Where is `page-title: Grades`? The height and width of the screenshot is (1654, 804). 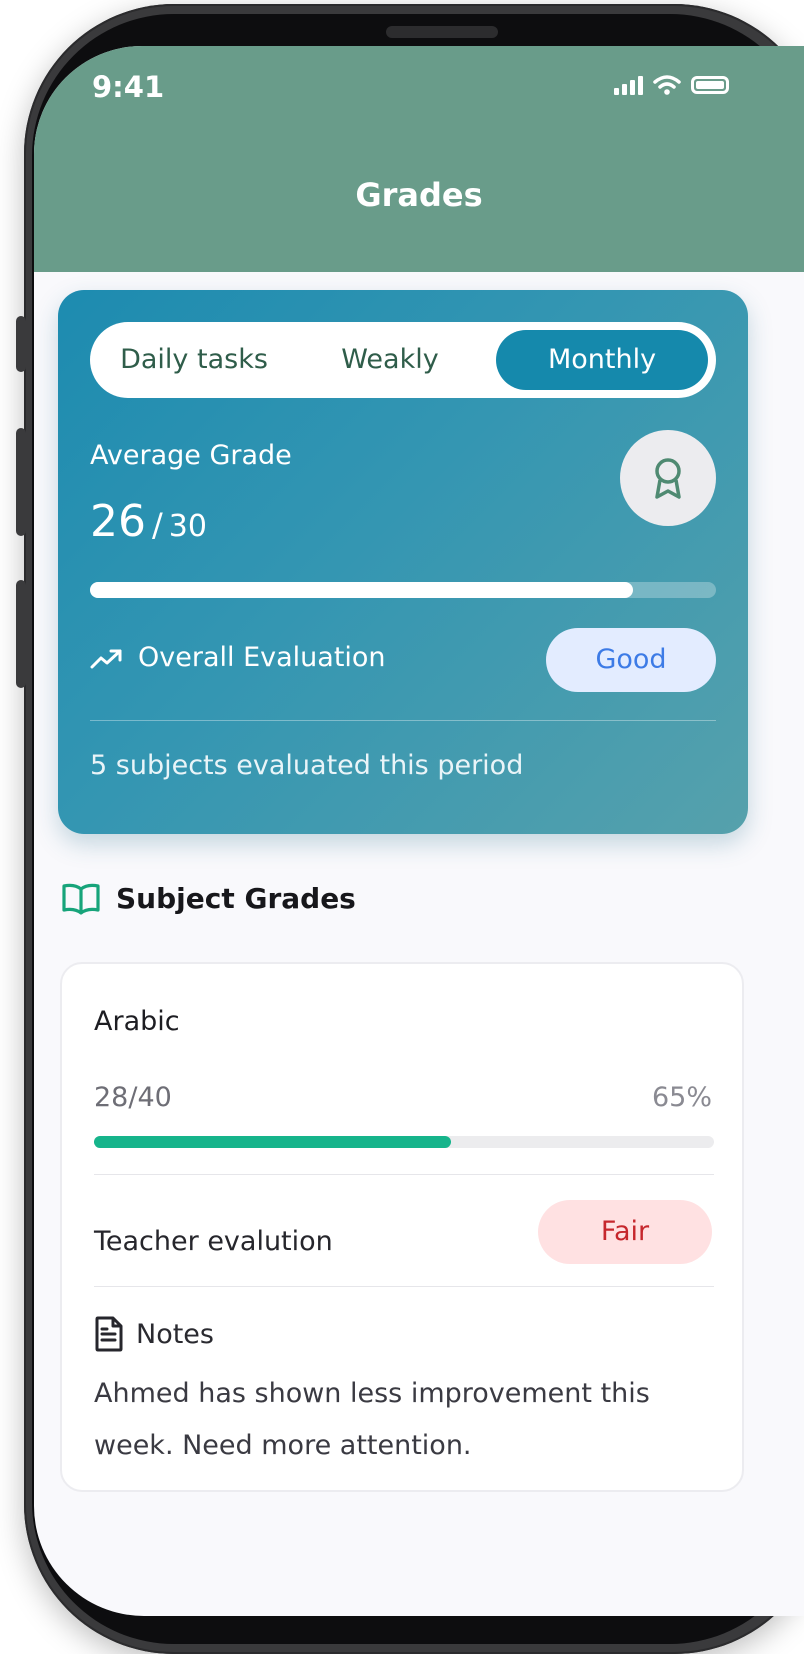 page-title: Grades is located at coordinates (419, 195).